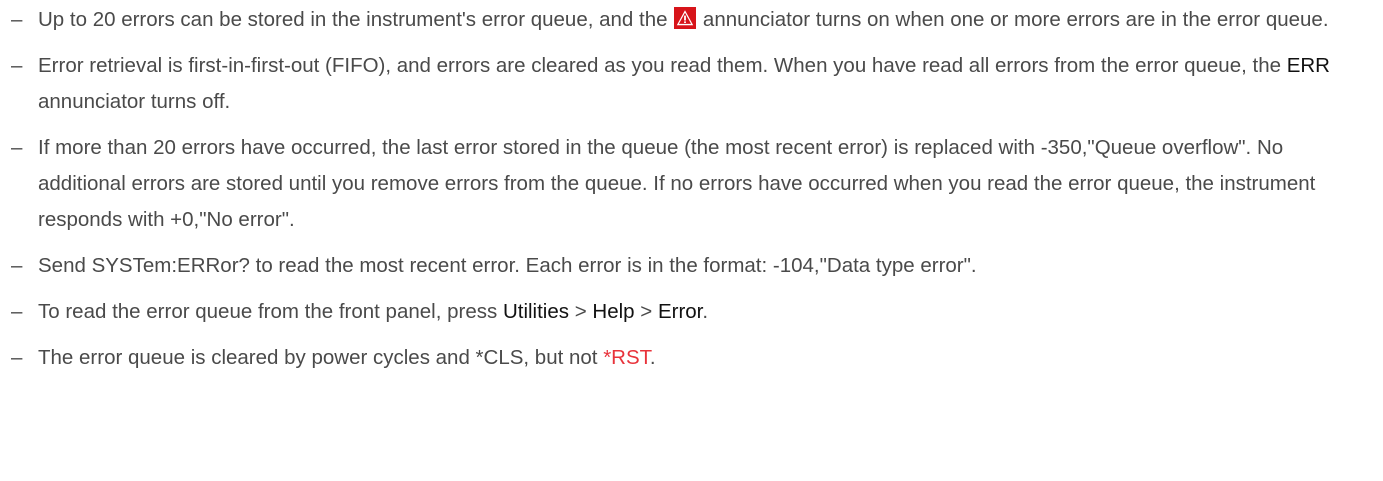 Image resolution: width=1383 pixels, height=481 pixels. What do you see at coordinates (680, 311) in the screenshot?
I see `key-error: Error` at bounding box center [680, 311].